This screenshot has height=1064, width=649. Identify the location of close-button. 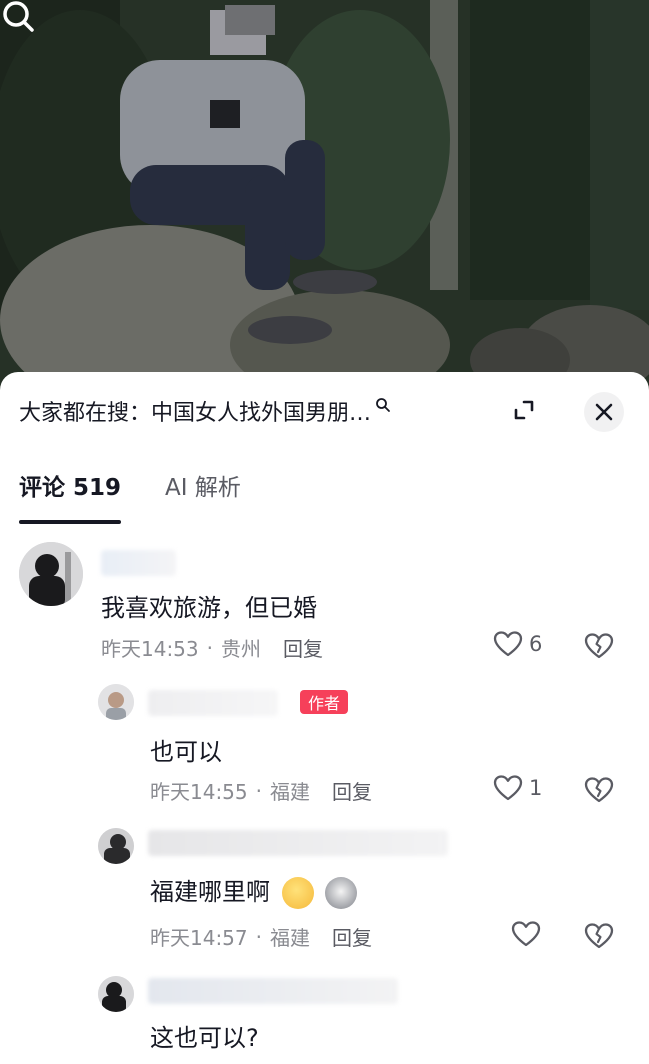
(604, 412).